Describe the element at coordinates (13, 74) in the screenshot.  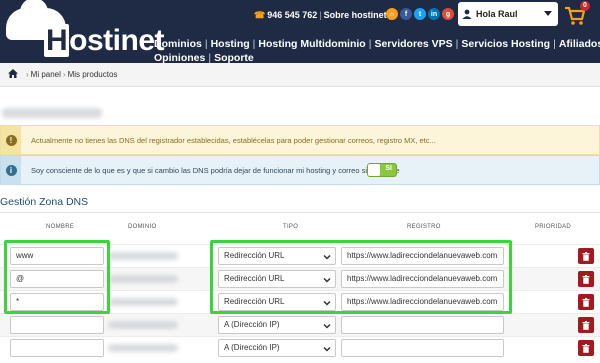
I see `home-icon` at that location.